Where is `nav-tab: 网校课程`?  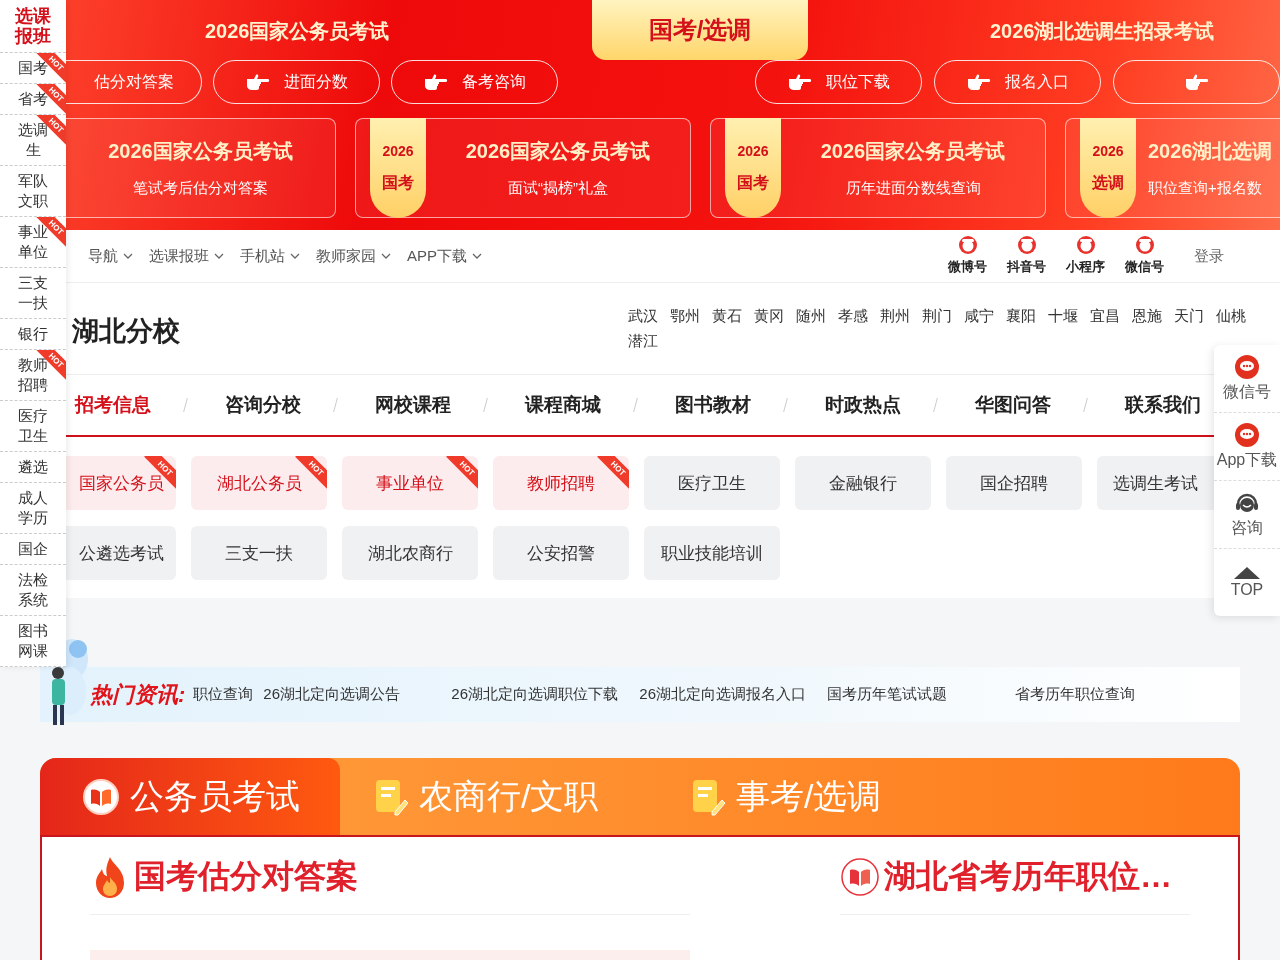 nav-tab: 网校课程 is located at coordinates (415, 405).